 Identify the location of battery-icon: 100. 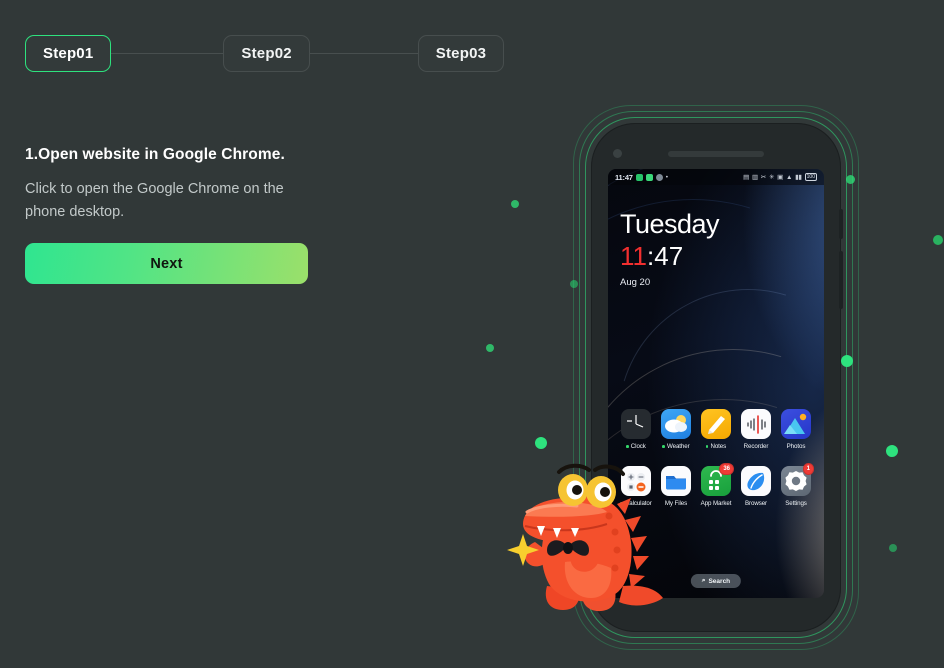
(810, 177).